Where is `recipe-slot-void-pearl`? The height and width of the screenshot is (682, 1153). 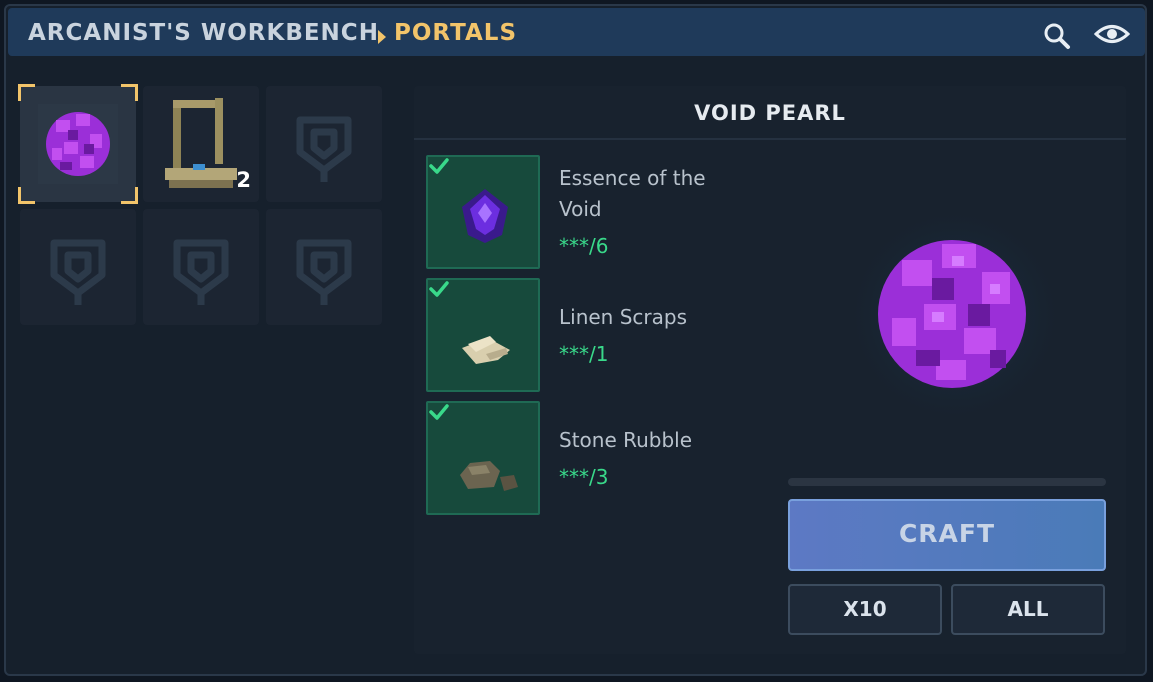 recipe-slot-void-pearl is located at coordinates (78, 144).